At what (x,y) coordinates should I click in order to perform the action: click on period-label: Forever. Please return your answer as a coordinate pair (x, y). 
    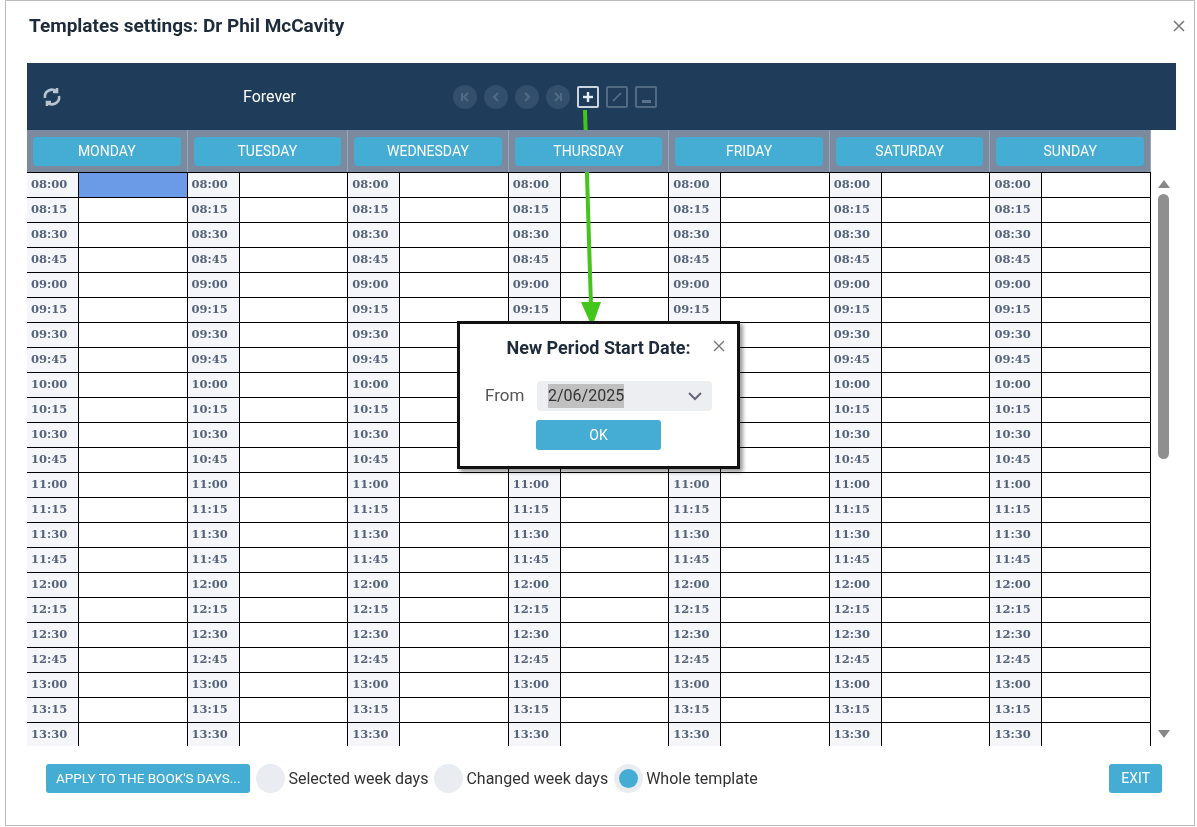
    Looking at the image, I should click on (270, 96).